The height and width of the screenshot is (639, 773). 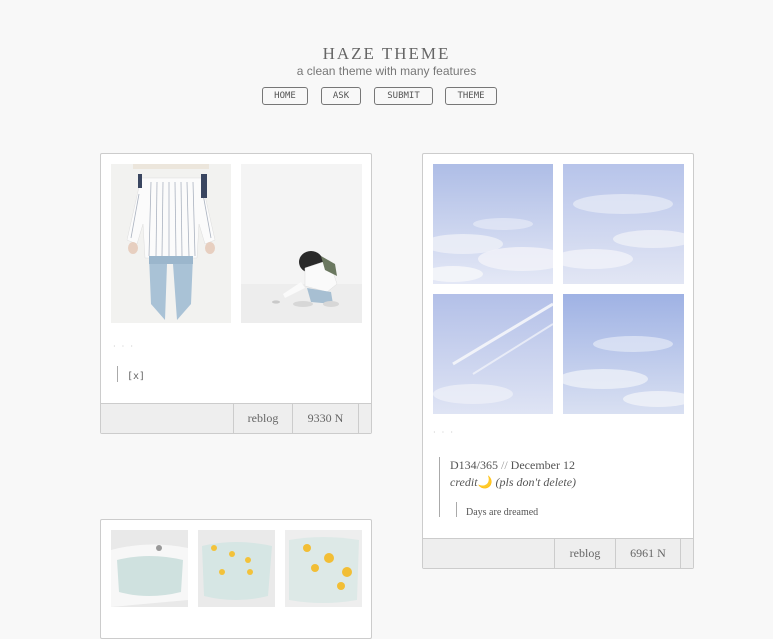 I want to click on credit-line: credit🌙 (pls don't delete), so click(x=565, y=482).